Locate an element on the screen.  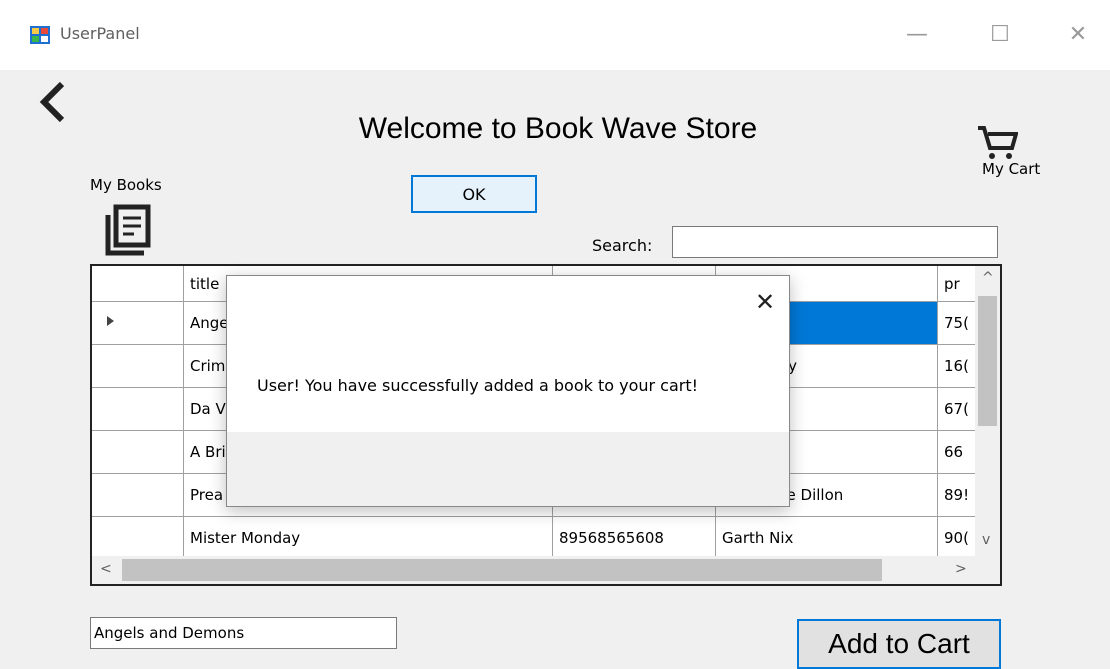
my-books-icon is located at coordinates (128, 230).